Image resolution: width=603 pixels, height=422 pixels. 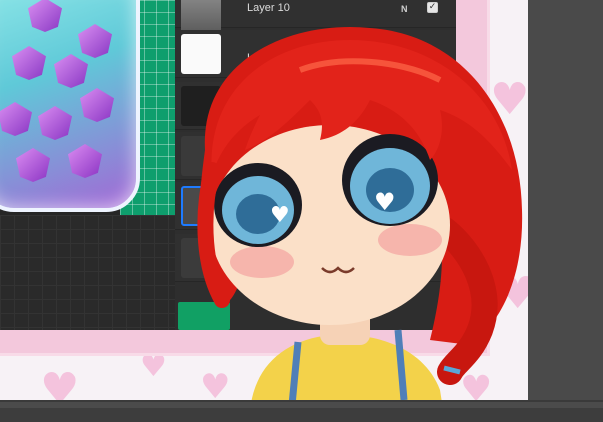 What do you see at coordinates (315, 206) in the screenshot?
I see `layer-row-selected` at bounding box center [315, 206].